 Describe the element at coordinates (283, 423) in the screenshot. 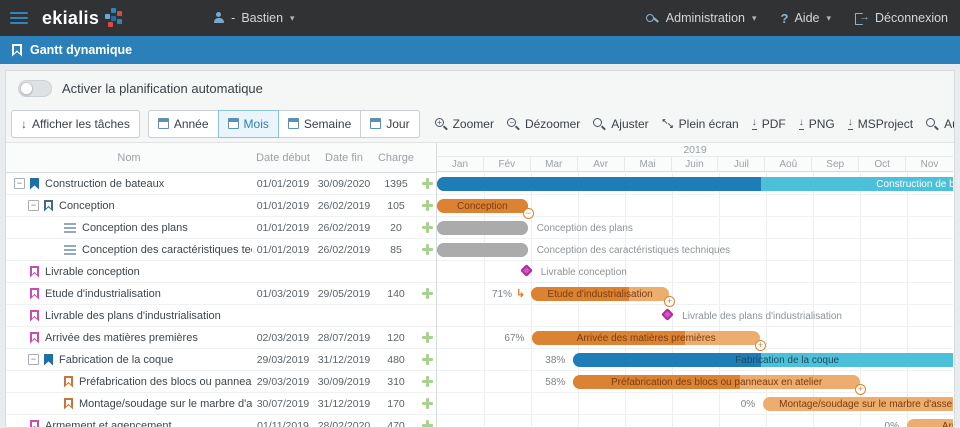

I see `date-start-cell: 01/11/2019` at that location.